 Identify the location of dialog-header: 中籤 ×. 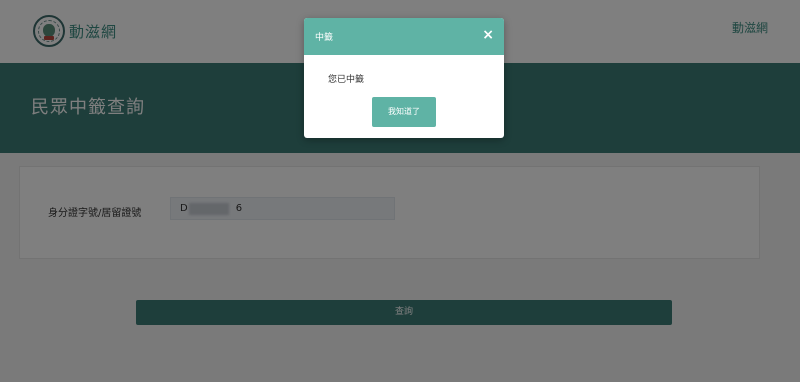
(404, 36).